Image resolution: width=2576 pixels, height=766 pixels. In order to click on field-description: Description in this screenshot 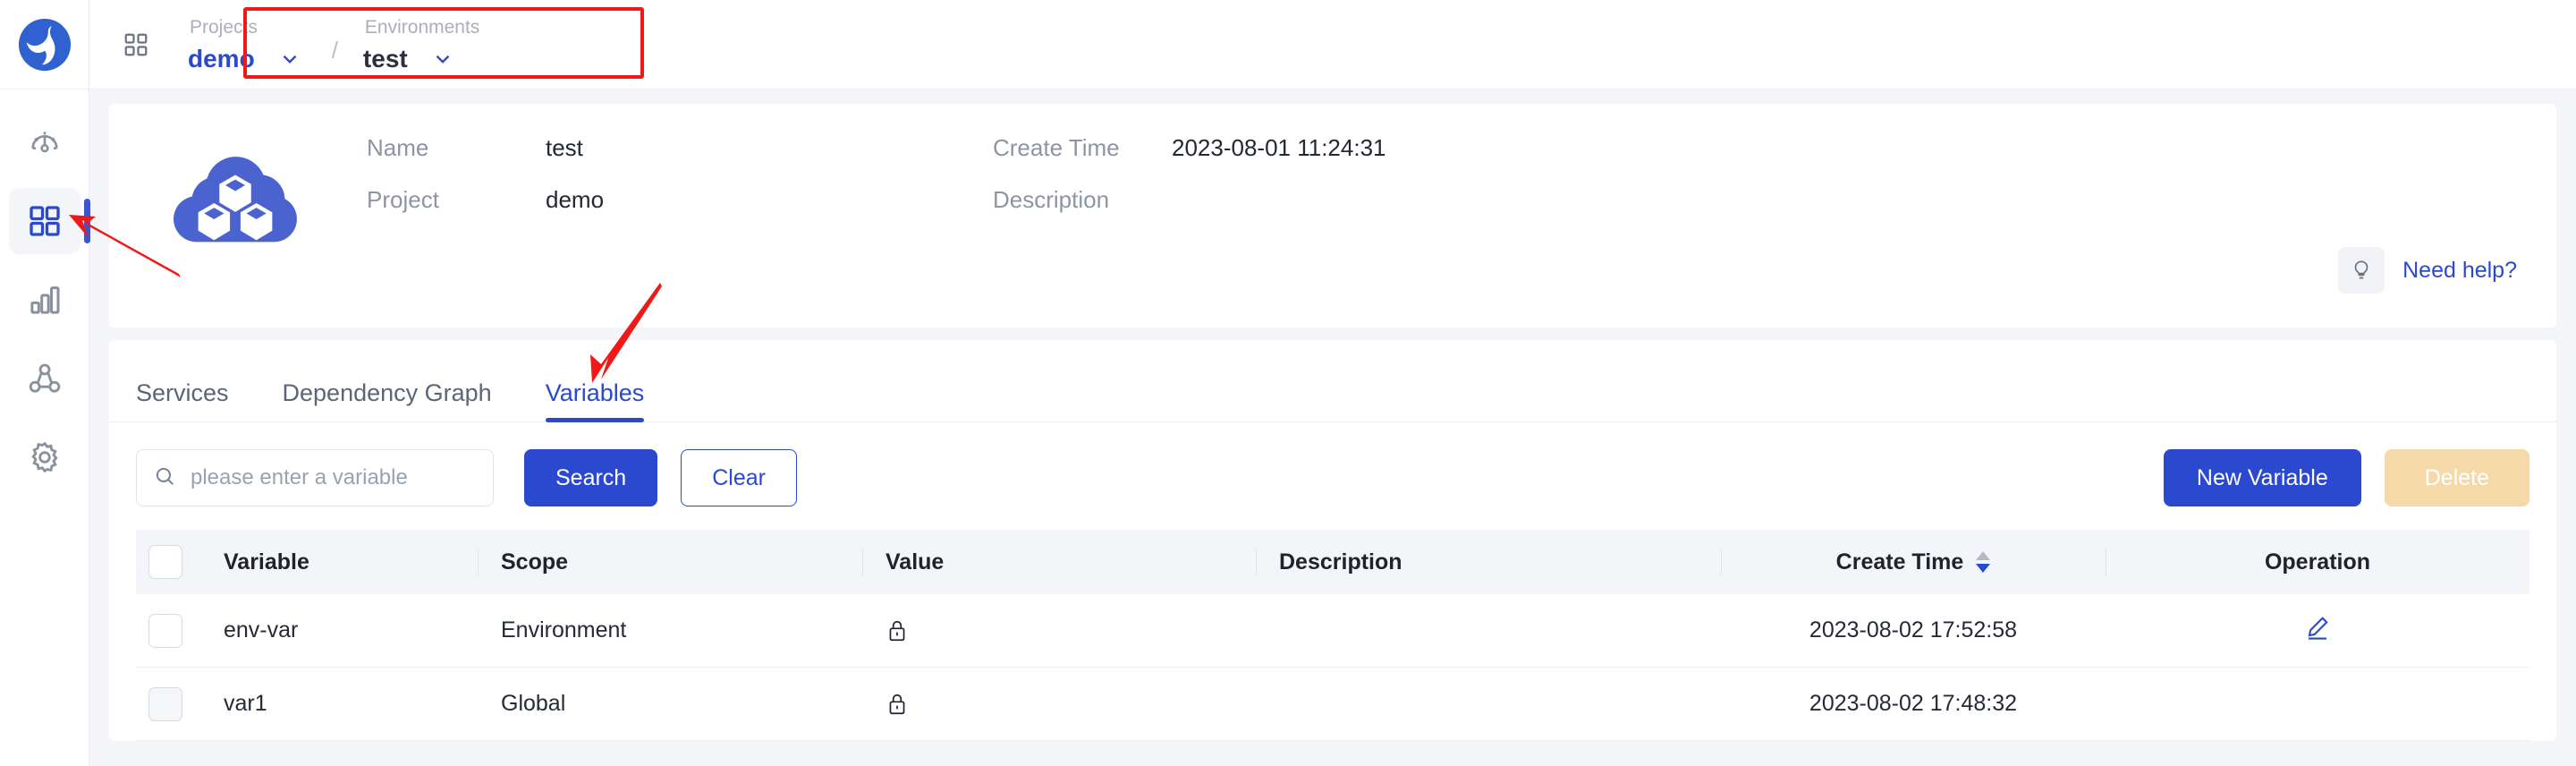, I will do `click(1189, 212)`.